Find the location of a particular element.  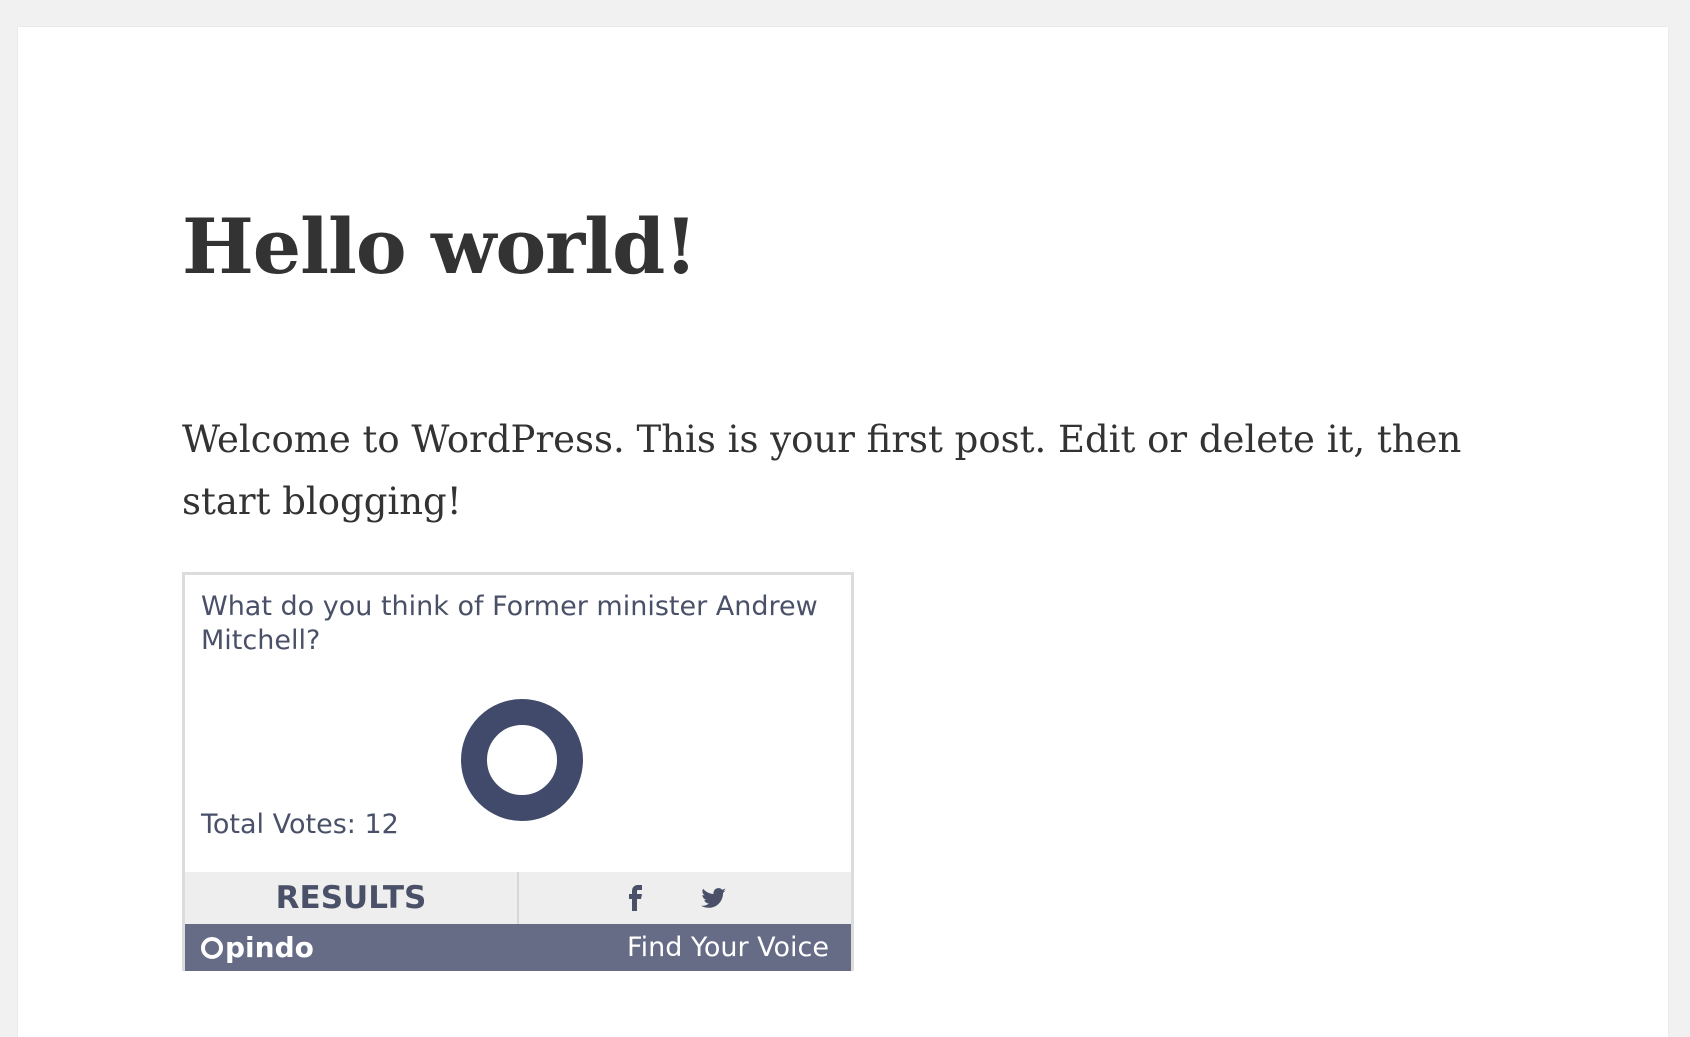

opindo-logo-icon is located at coordinates (212, 947).